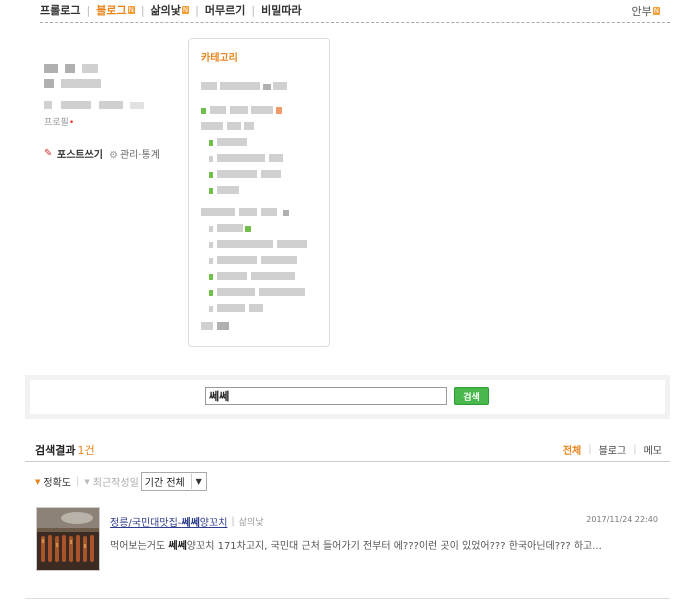 The image size is (700, 605). I want to click on profile-text-blur, so click(73, 82).